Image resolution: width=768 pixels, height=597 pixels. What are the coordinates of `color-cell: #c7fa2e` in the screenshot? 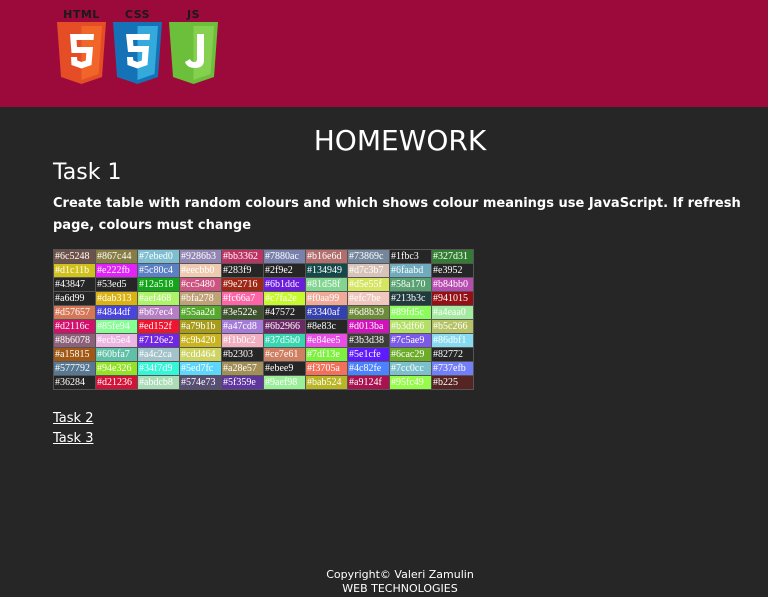 It's located at (284, 298).